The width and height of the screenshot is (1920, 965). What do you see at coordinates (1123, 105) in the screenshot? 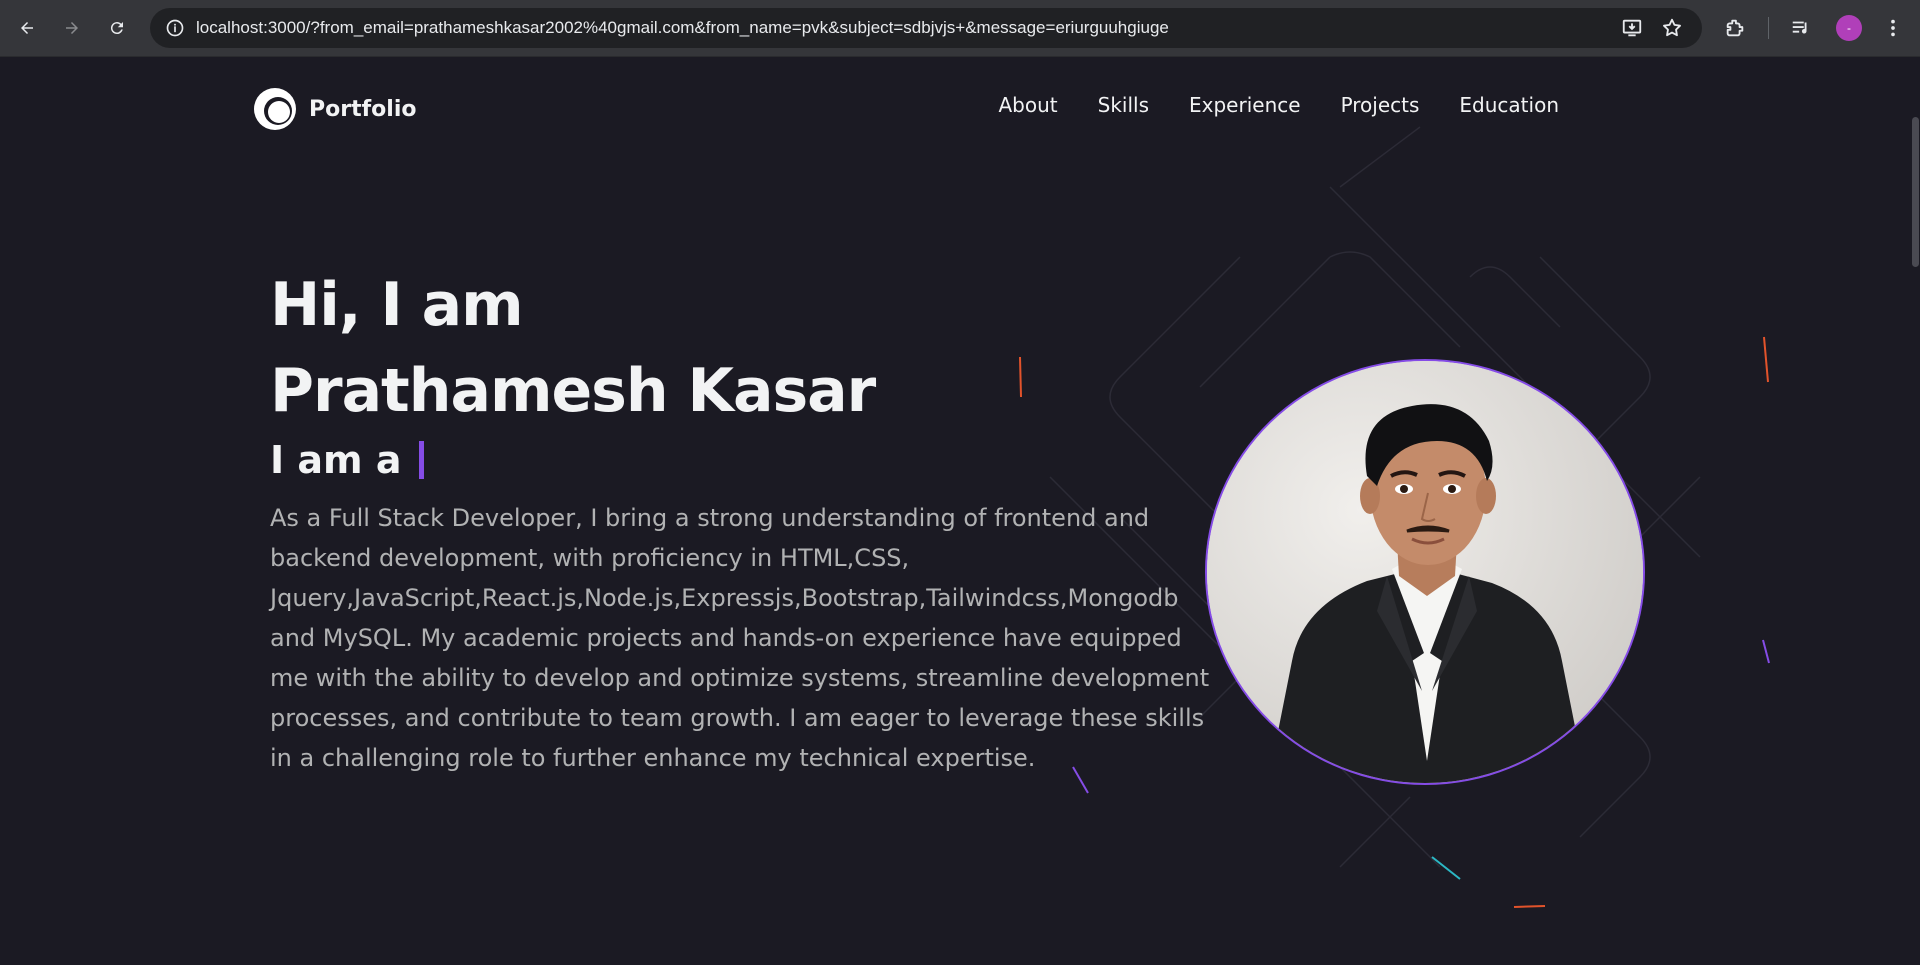
I see `nav-link-skills: Skills` at bounding box center [1123, 105].